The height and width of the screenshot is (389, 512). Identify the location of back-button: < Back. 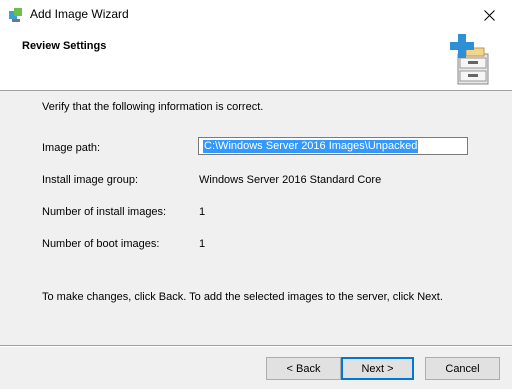
(303, 368).